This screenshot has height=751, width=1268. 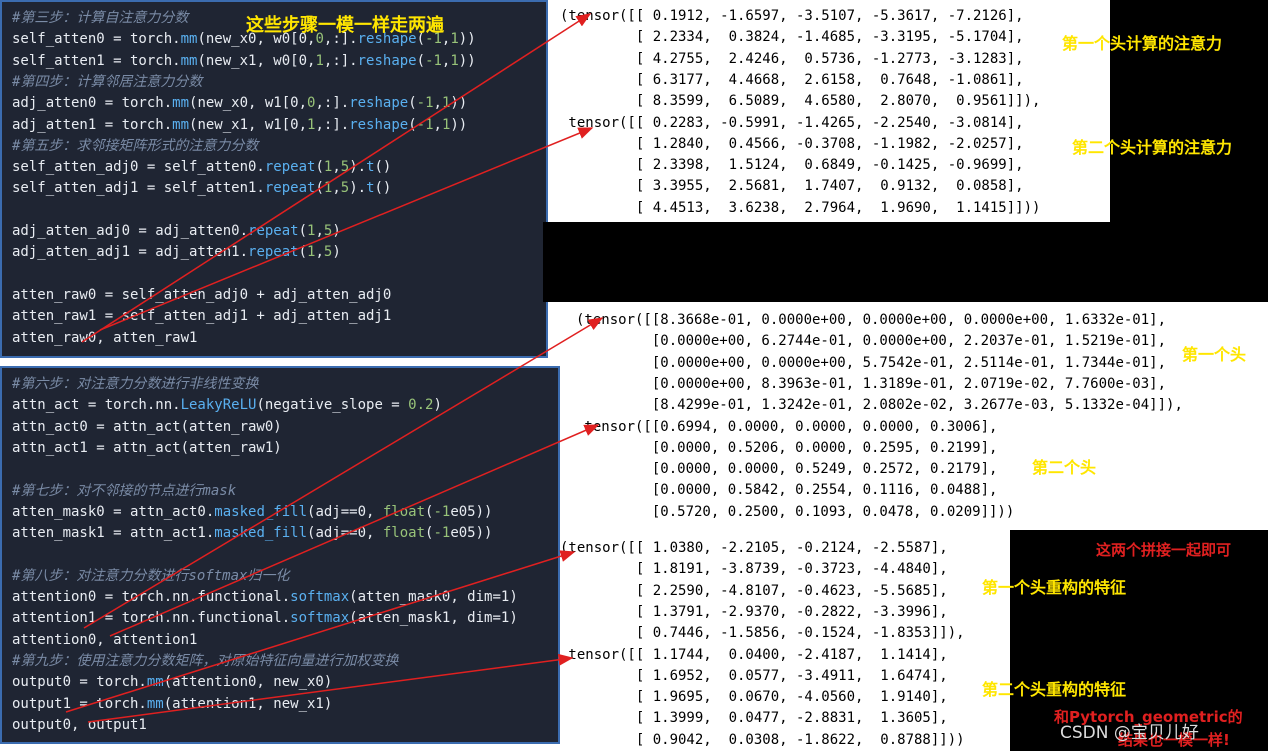 What do you see at coordinates (124, 490) in the screenshot?
I see `code-comment: #第七步：对不邻接的节点进行mask` at bounding box center [124, 490].